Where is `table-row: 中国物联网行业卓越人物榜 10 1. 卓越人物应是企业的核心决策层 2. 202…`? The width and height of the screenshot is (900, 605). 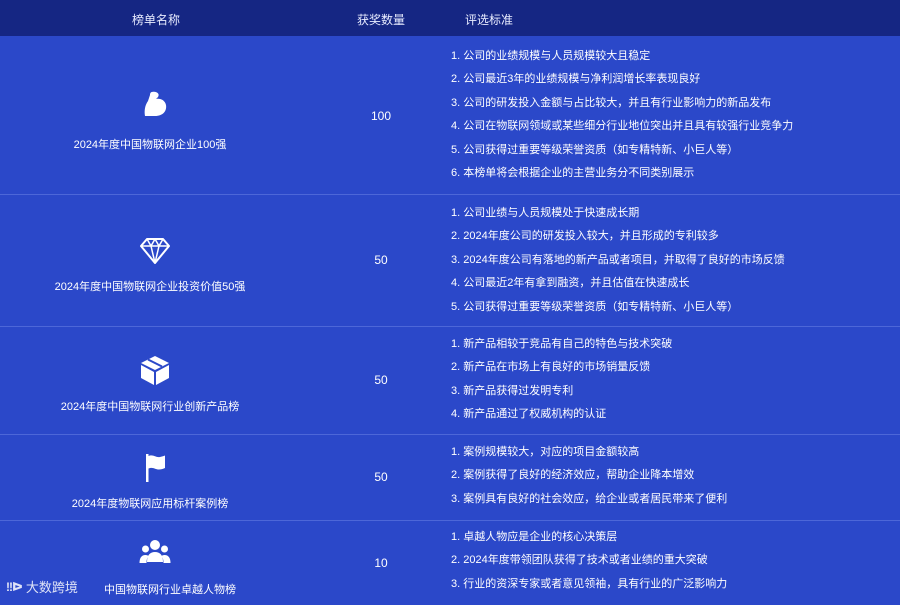
table-row: 中国物联网行业卓越人物榜 10 1. 卓越人物应是企业的核心决策层 2. 202… is located at coordinates (450, 563).